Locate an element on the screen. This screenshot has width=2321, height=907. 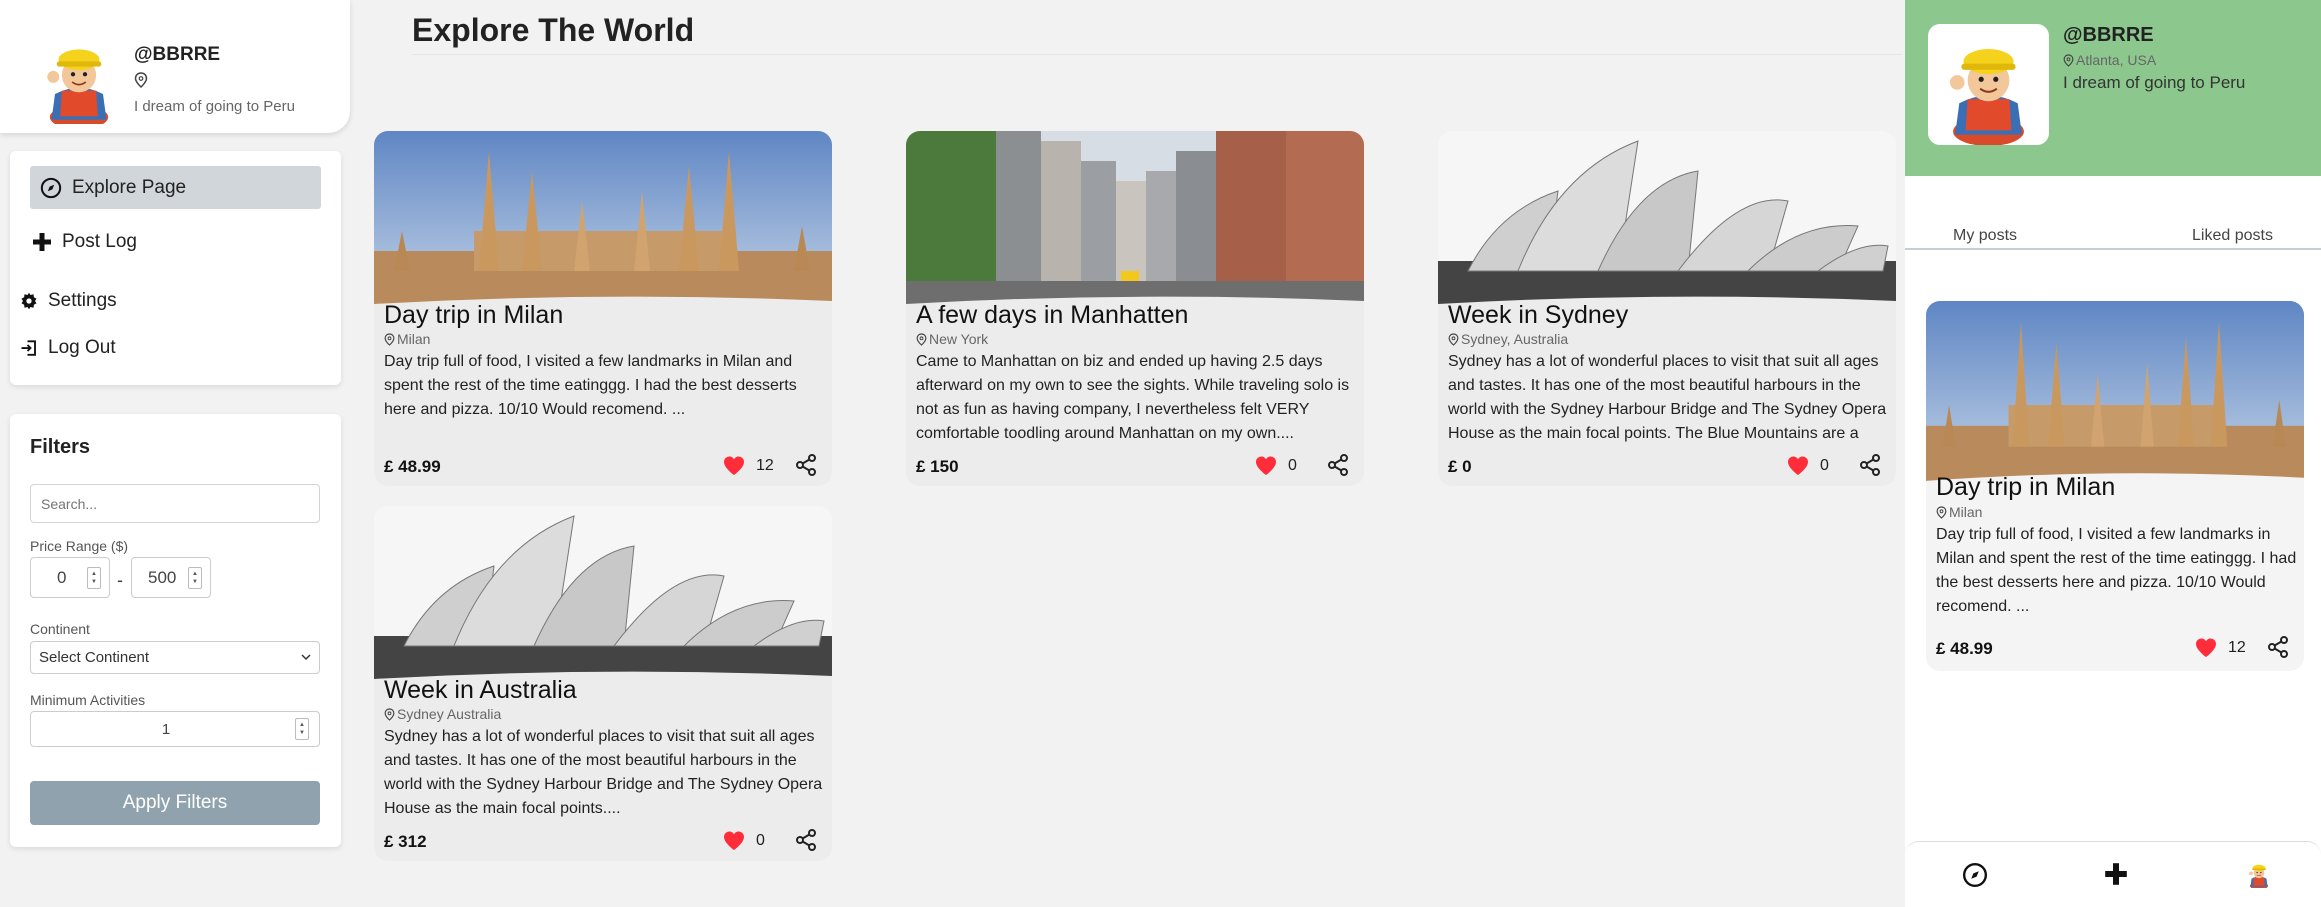
chevron-down-icon is located at coordinates (306, 657).